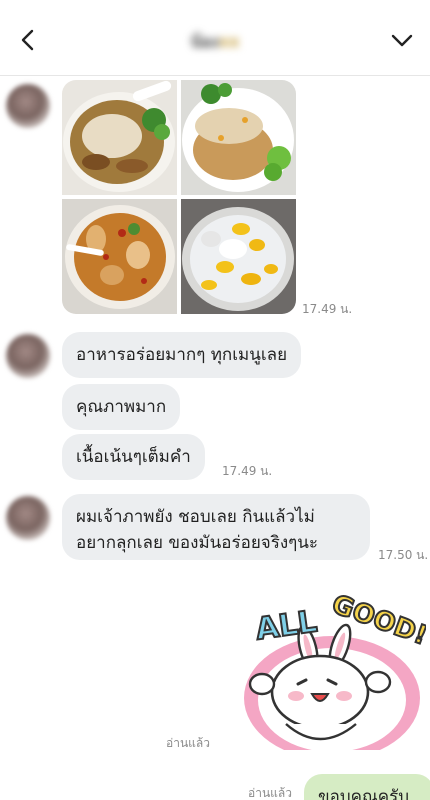 The width and height of the screenshot is (430, 800). I want to click on chat-title-name: น้อง, so click(204, 41).